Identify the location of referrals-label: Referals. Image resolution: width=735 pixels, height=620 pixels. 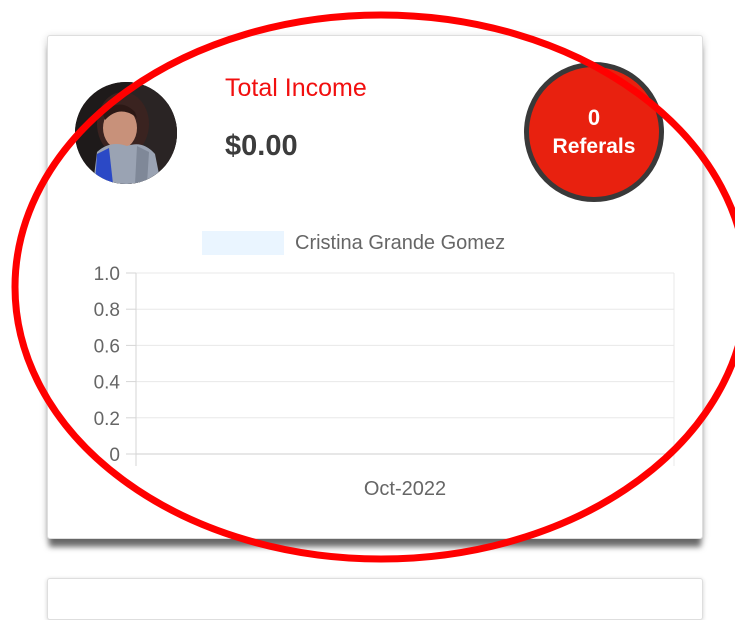
(594, 146).